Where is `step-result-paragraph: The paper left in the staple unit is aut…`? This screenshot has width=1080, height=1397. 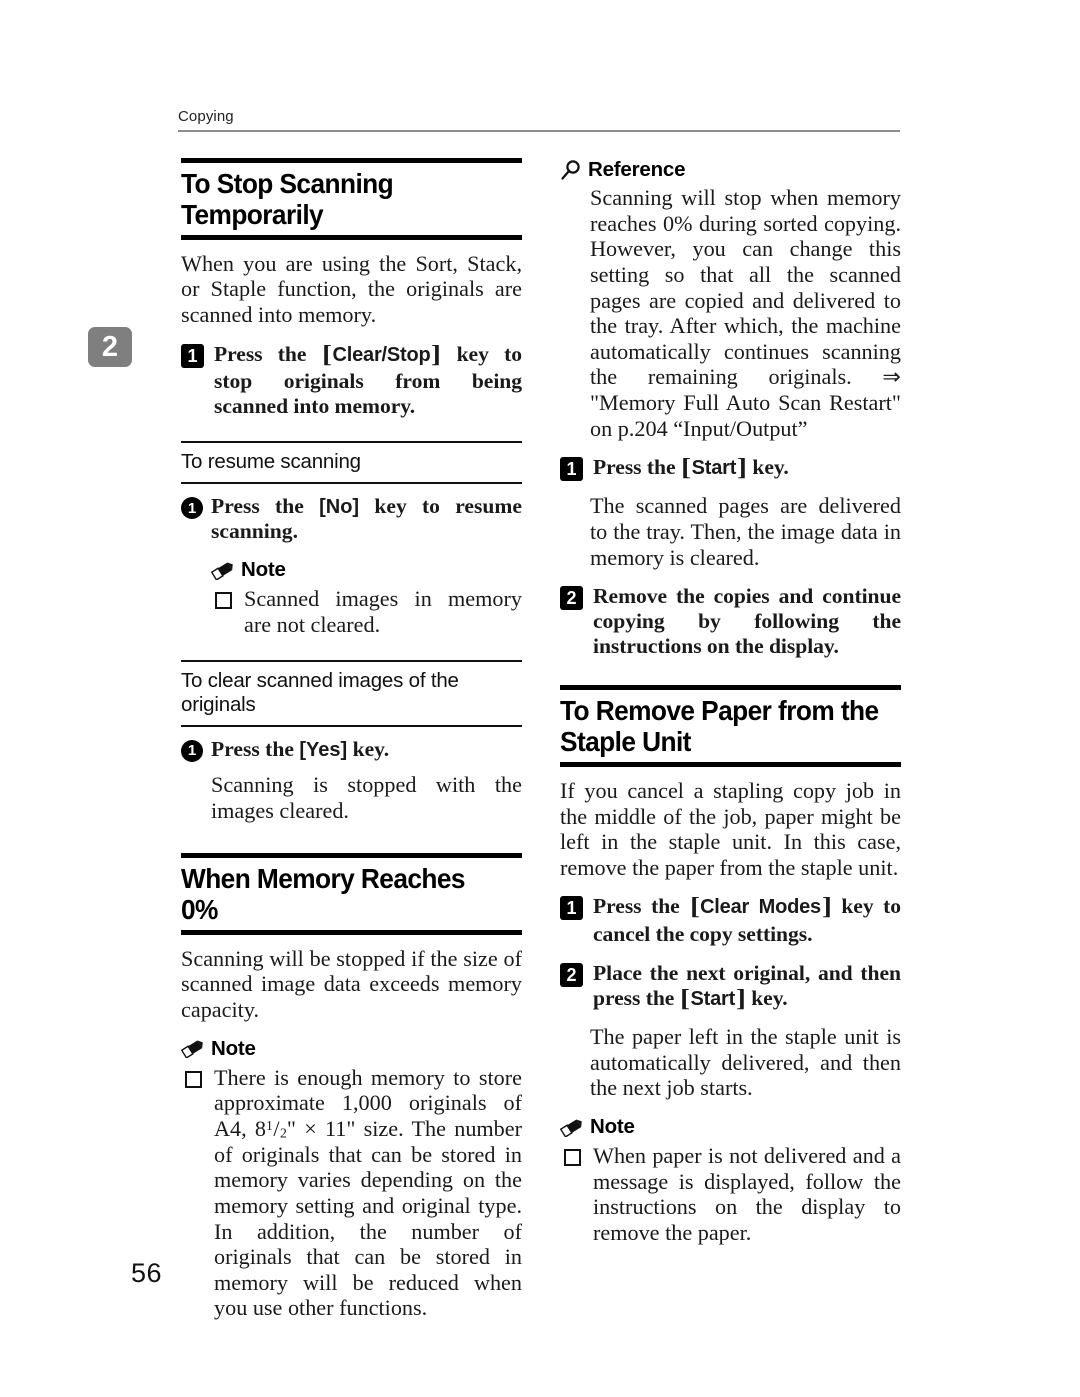
step-result-paragraph: The paper left in the staple unit is aut… is located at coordinates (745, 1062).